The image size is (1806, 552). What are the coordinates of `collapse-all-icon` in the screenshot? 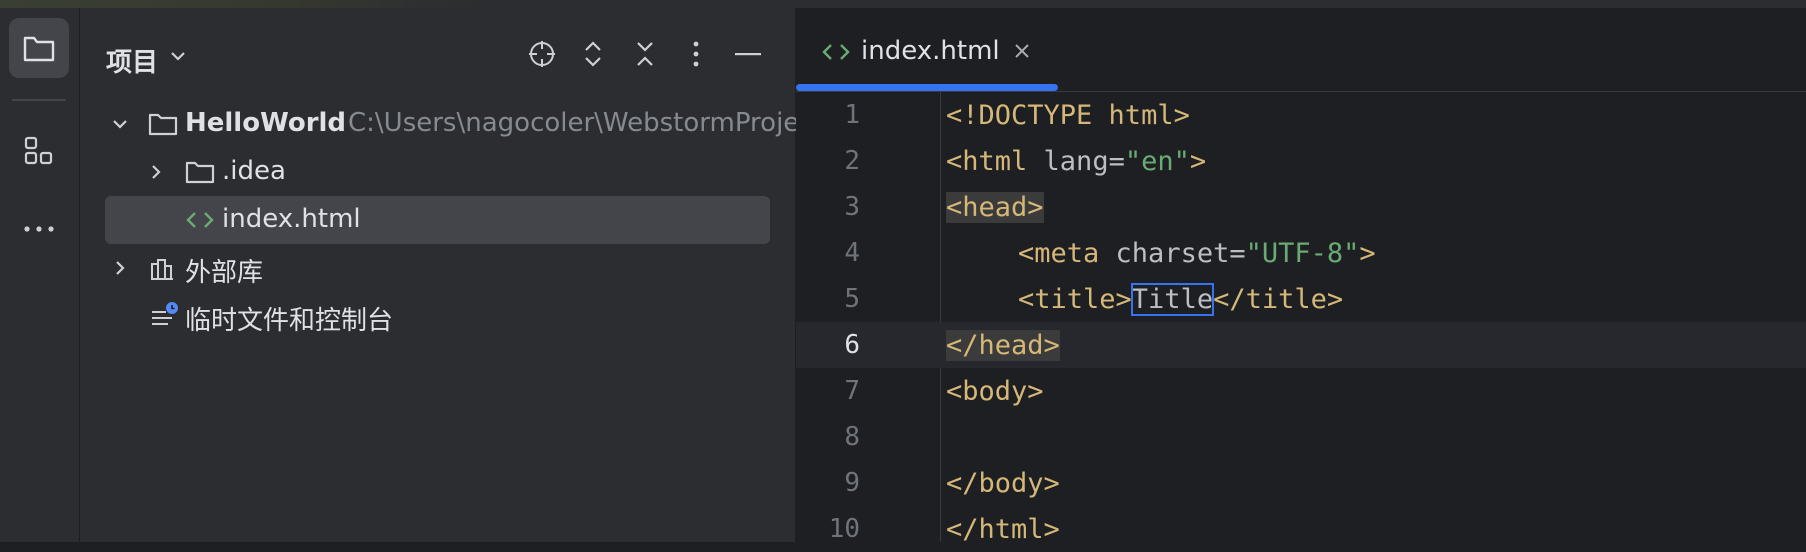 It's located at (645, 54).